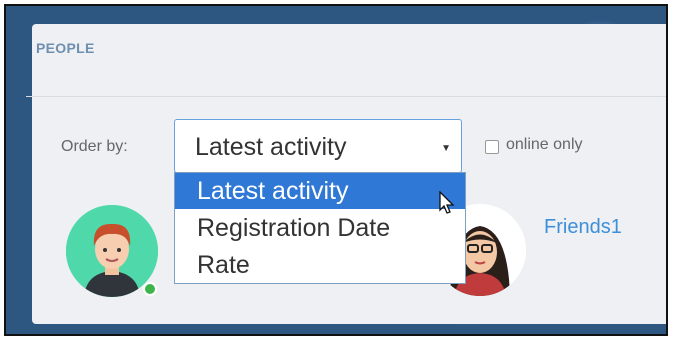 Image resolution: width=673 pixels, height=342 pixels. I want to click on order-option-registration-date: Registration Date, so click(320, 228).